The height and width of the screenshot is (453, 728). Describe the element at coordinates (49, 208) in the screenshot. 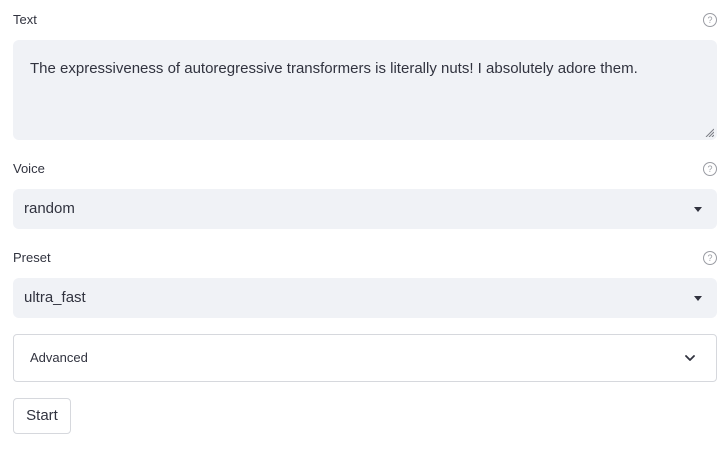

I see `voice-select-value: random` at that location.